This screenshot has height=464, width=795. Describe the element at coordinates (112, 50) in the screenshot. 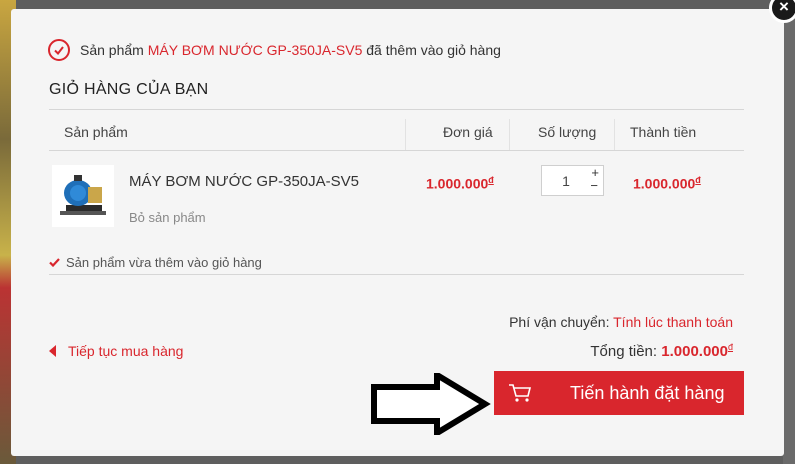

I see `notice-prefix: Sản phẩm` at that location.